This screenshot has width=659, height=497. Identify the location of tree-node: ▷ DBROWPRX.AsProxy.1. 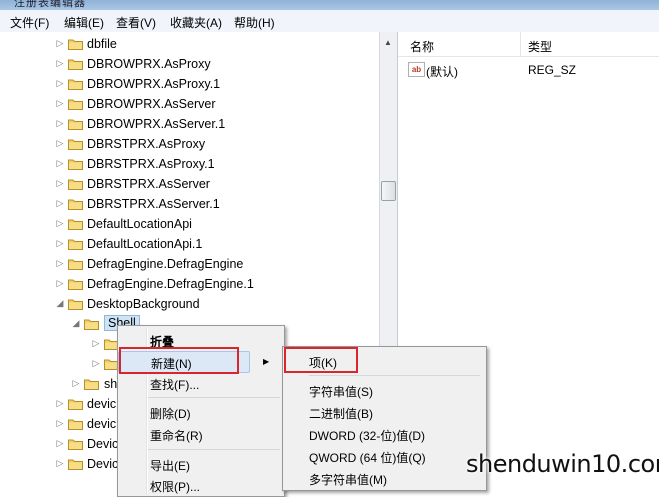
(189, 84).